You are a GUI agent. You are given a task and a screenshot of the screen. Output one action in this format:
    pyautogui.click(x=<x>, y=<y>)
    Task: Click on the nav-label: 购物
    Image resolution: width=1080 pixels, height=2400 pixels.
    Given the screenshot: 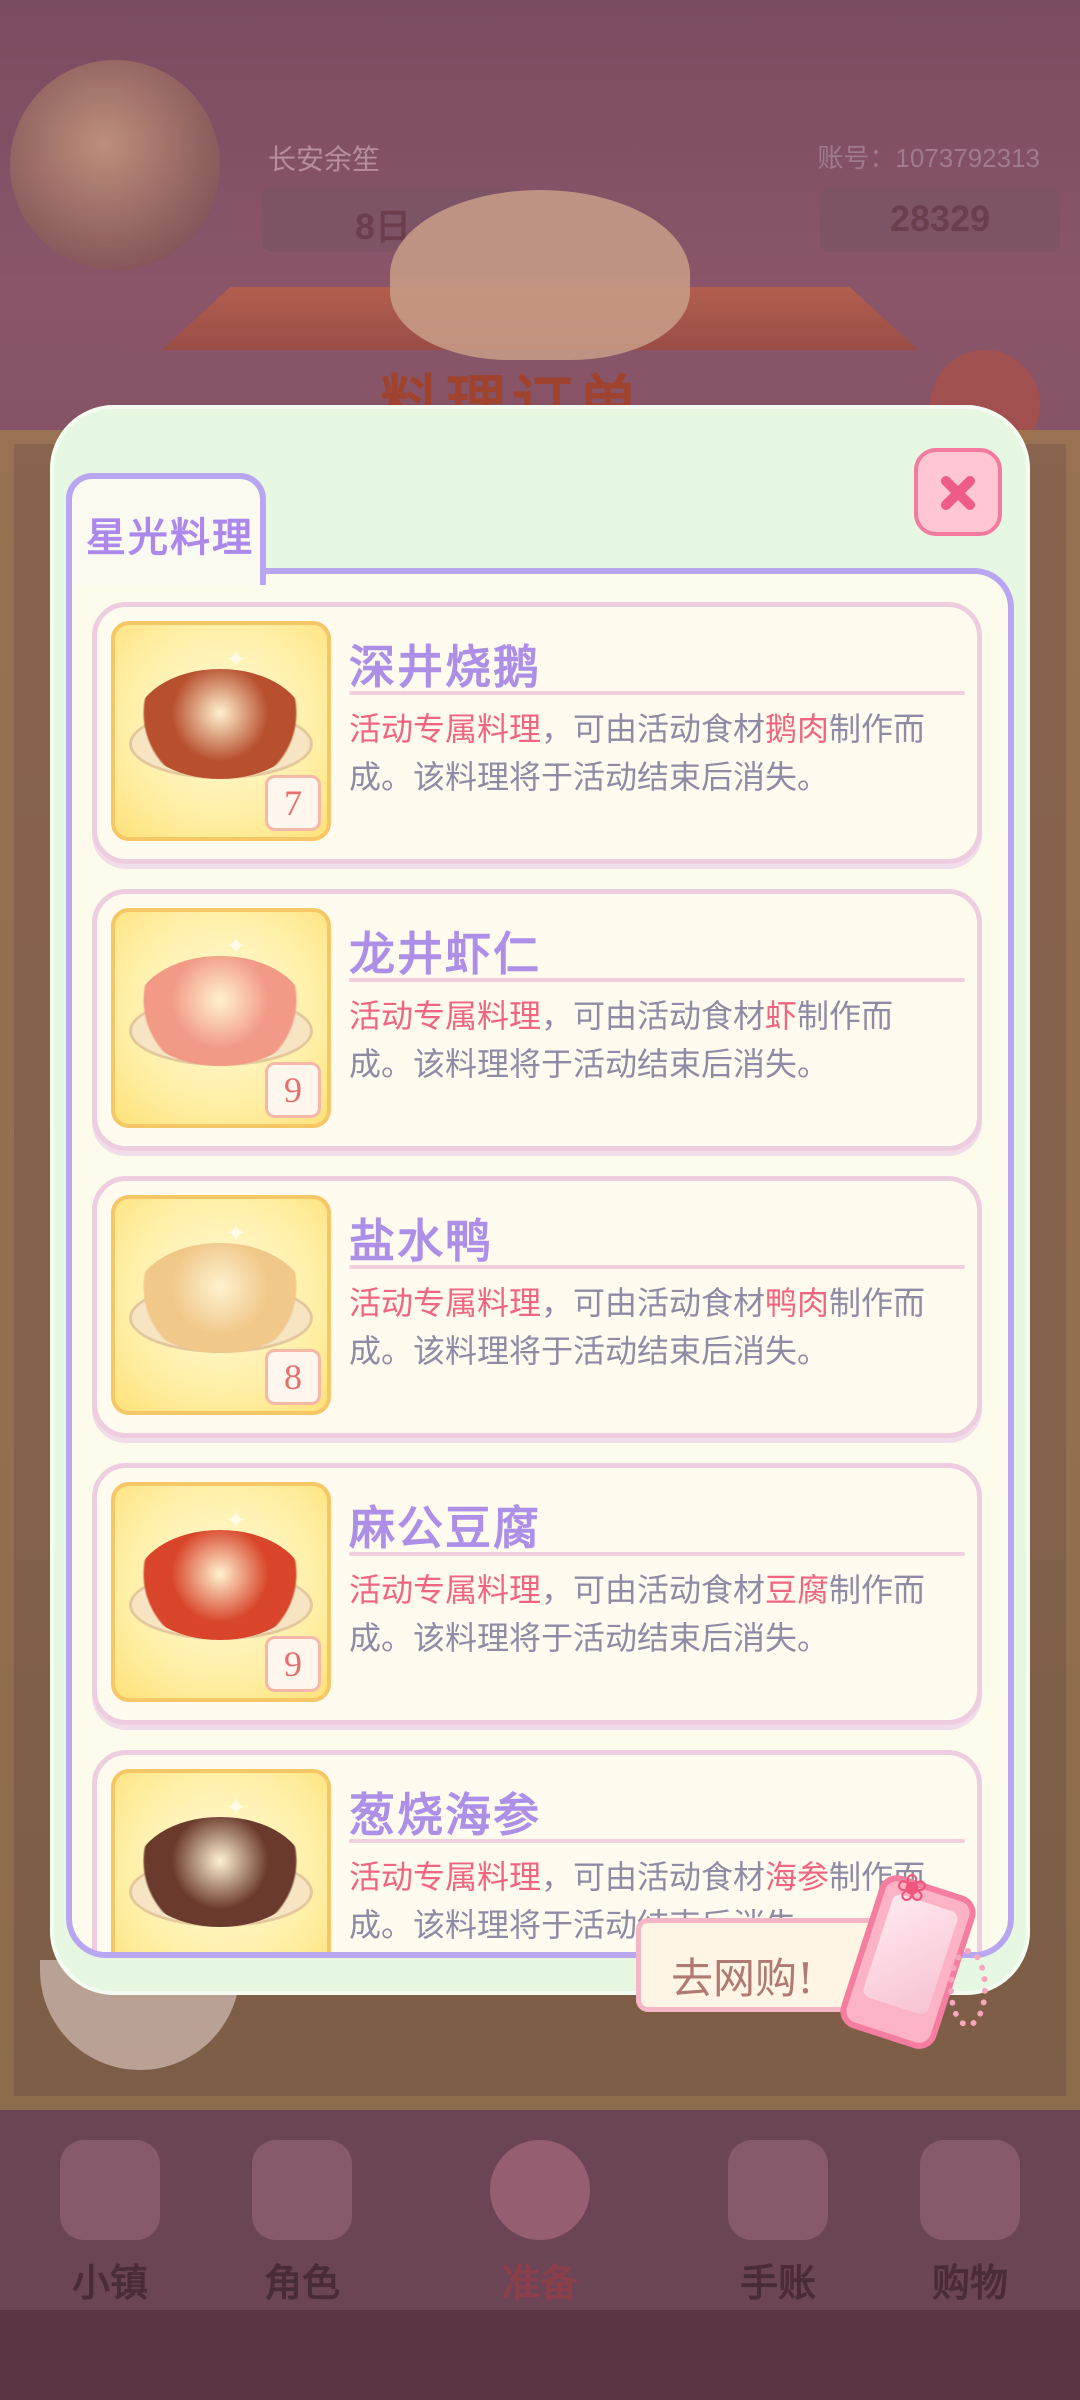 What is the action you would take?
    pyautogui.click(x=969, y=2283)
    